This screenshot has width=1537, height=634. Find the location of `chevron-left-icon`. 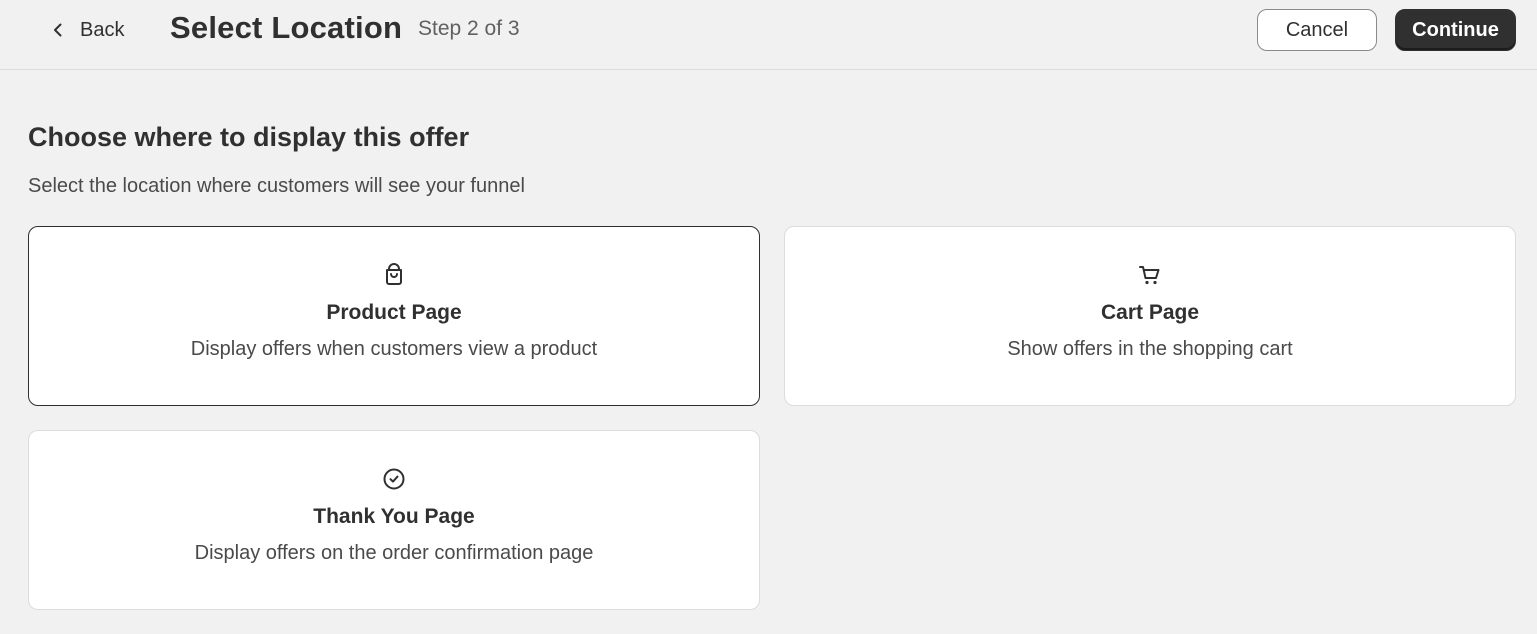

chevron-left-icon is located at coordinates (58, 30).